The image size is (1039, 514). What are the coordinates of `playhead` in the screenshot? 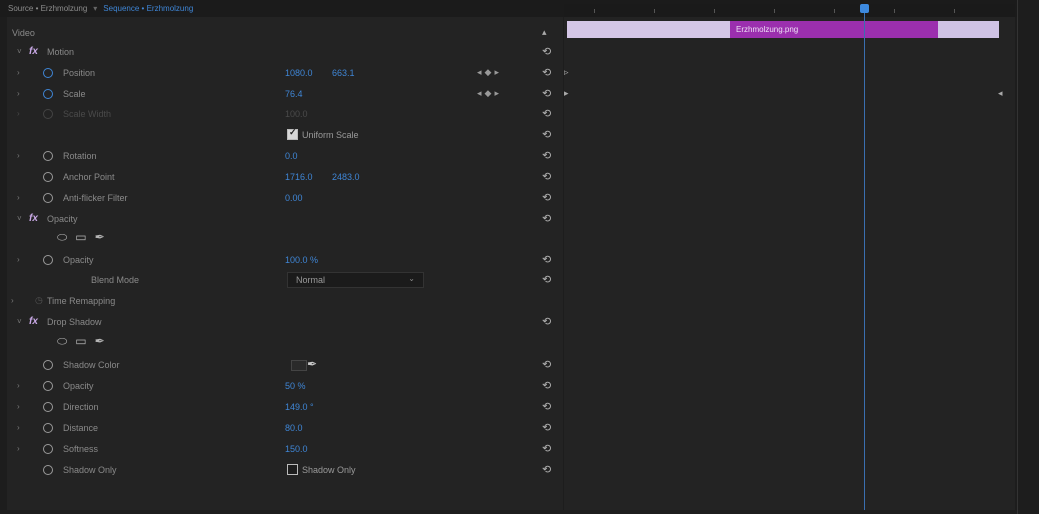 It's located at (864, 257).